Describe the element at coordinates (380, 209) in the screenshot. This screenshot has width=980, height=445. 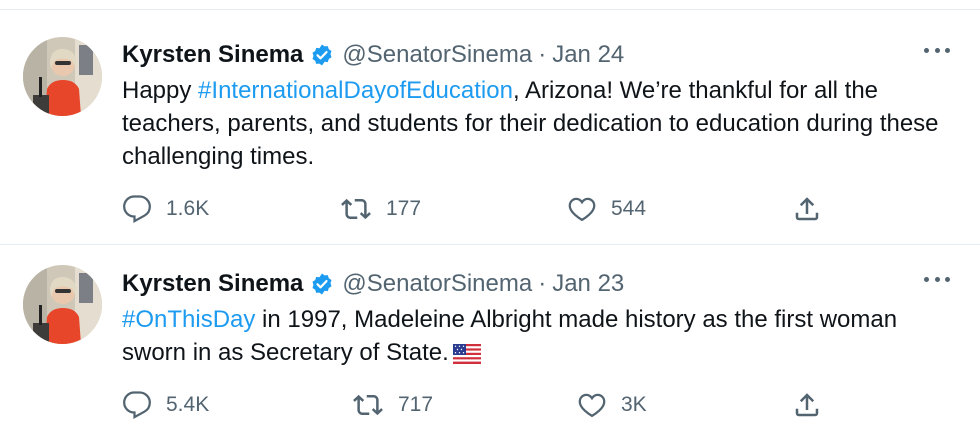
I see `retweet-button: 177` at that location.